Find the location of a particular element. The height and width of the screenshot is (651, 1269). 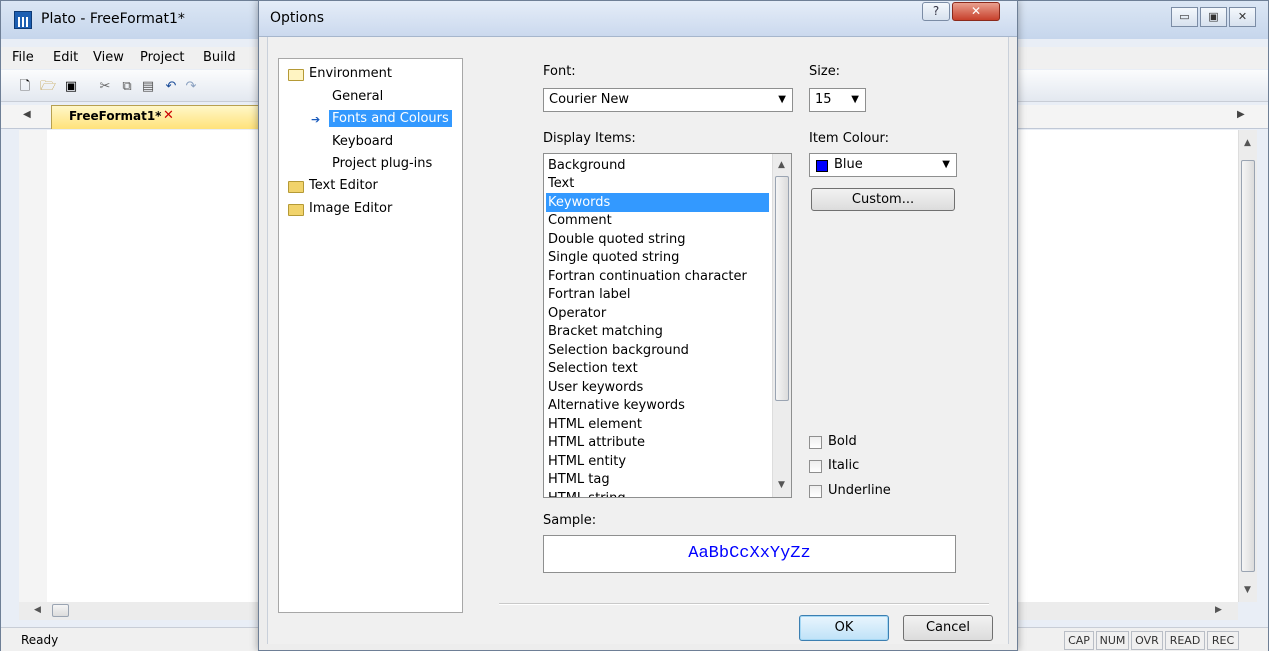

list-item: Selection background is located at coordinates (657, 350).